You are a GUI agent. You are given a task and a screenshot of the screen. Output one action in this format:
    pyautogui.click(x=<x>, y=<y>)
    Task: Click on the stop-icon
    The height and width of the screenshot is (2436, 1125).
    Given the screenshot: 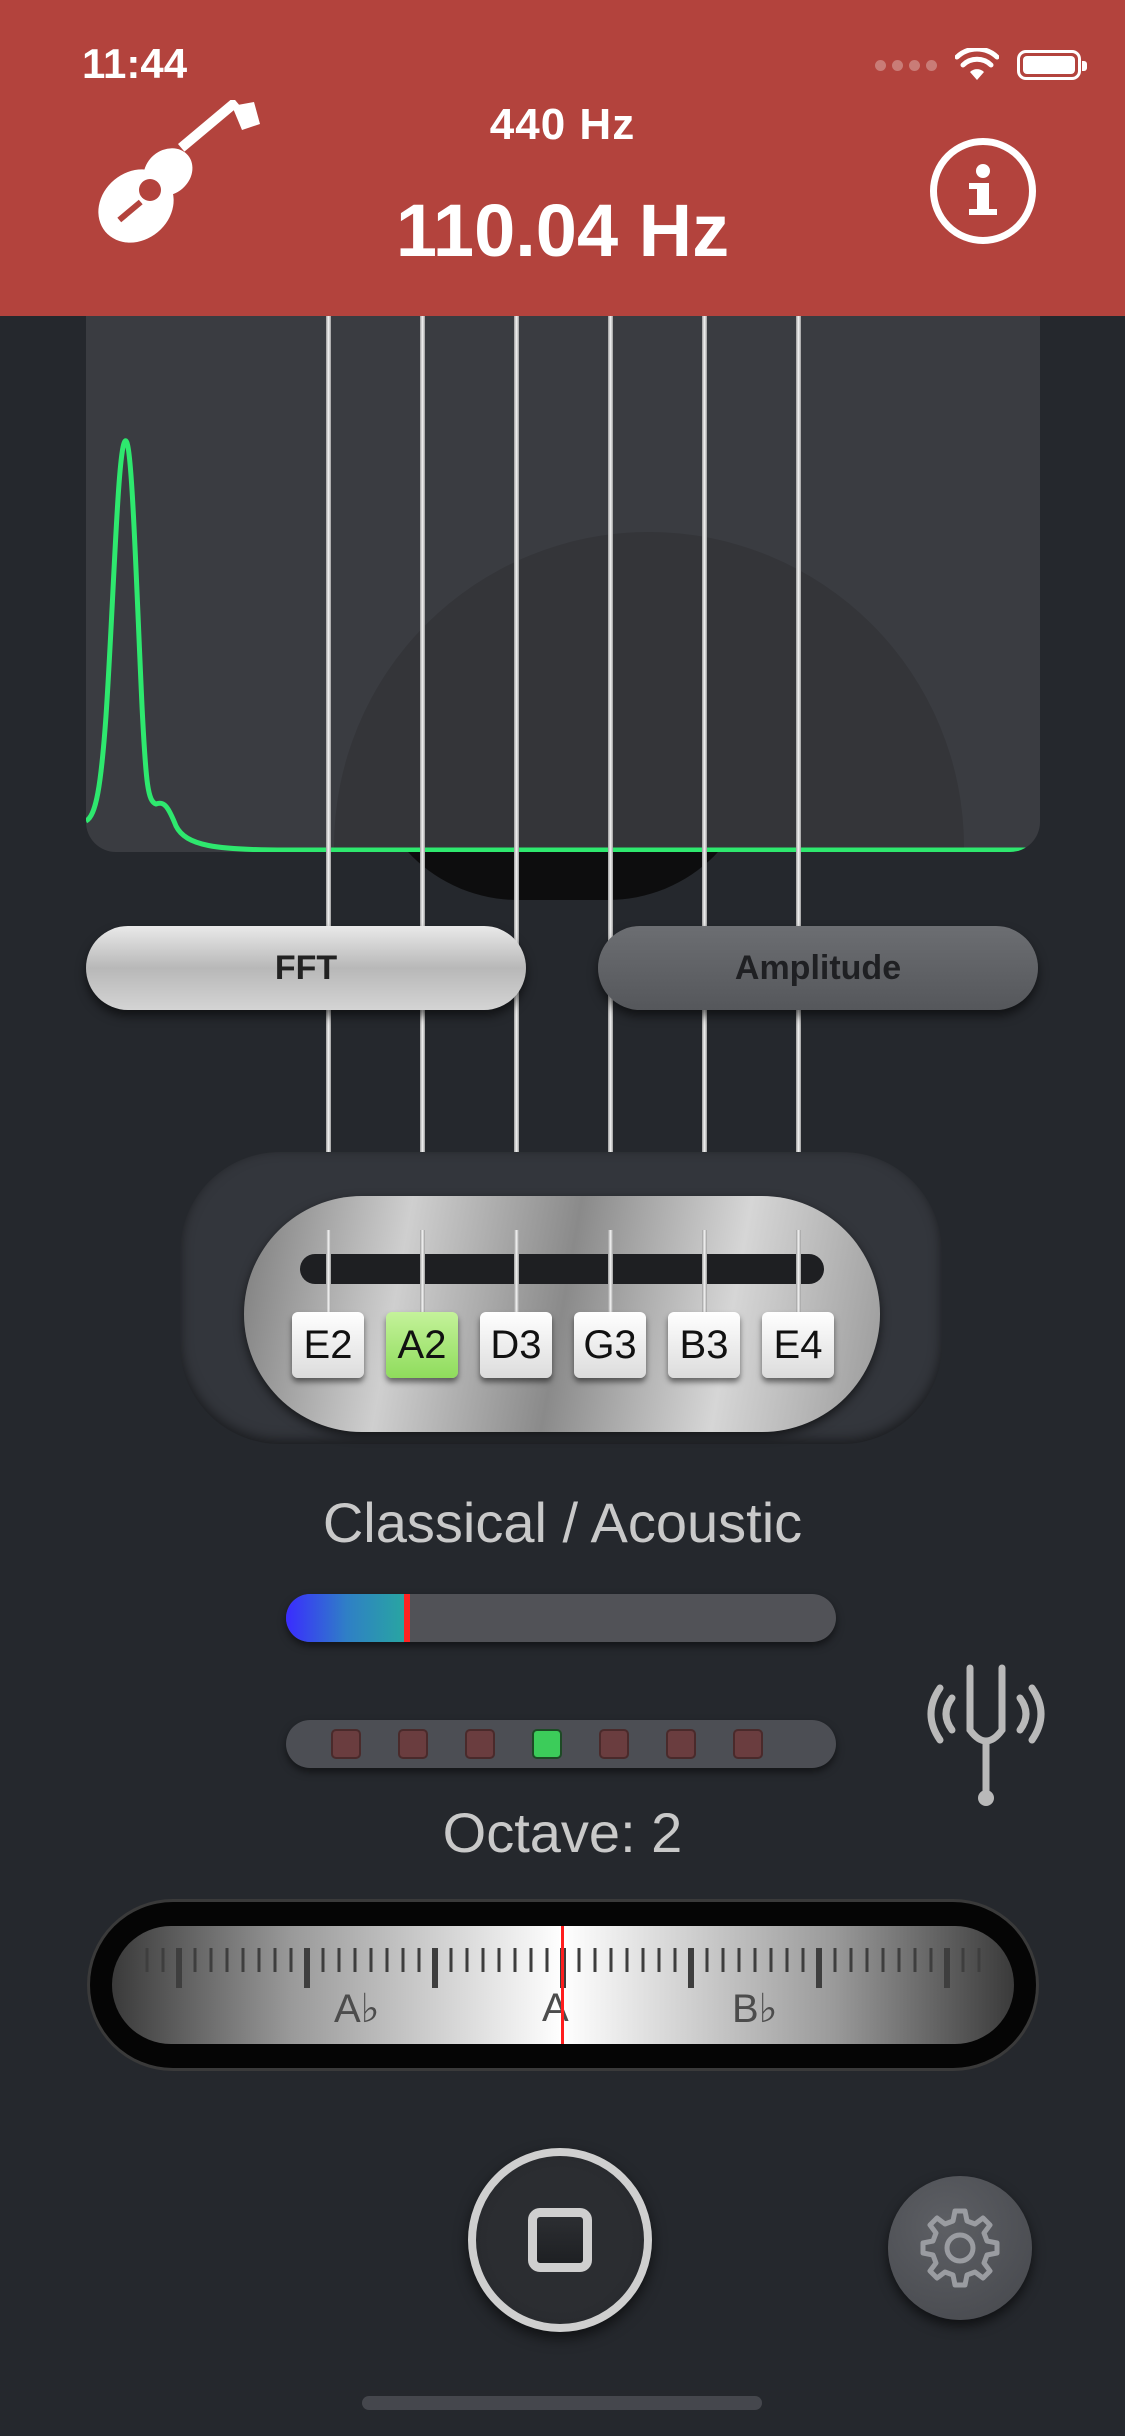 What is the action you would take?
    pyautogui.click(x=560, y=2240)
    